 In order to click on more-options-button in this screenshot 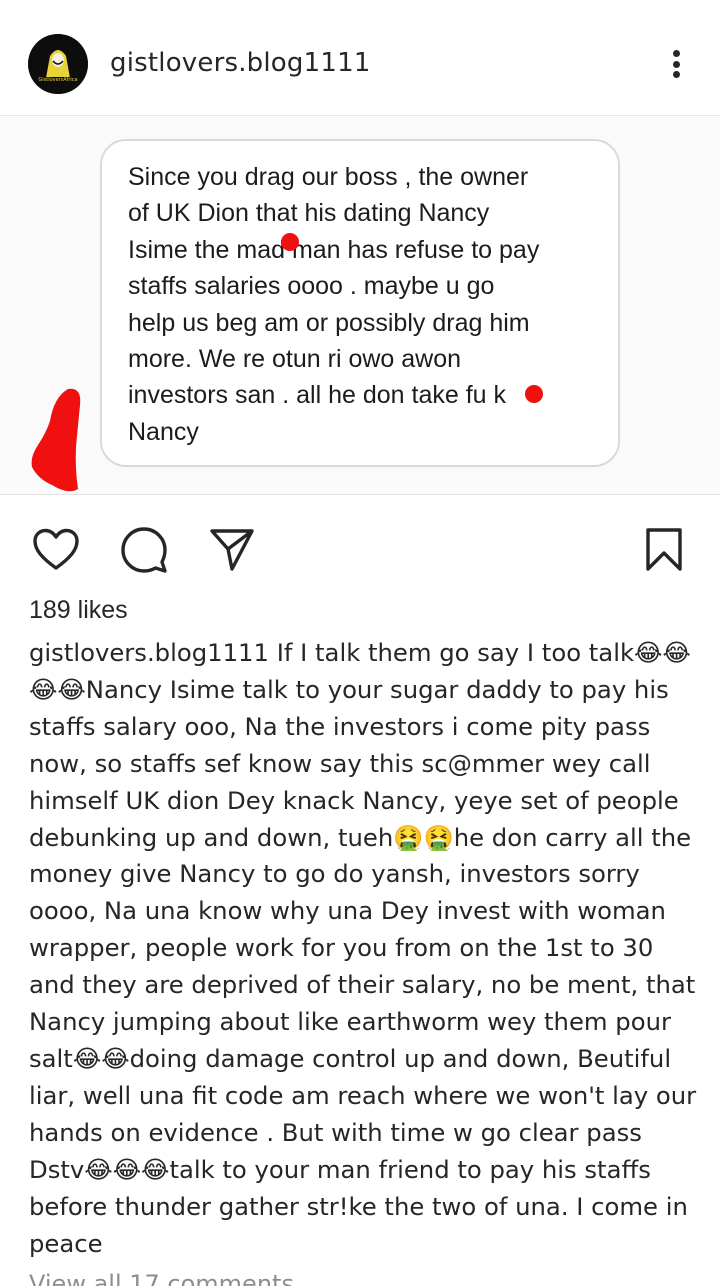, I will do `click(676, 64)`.